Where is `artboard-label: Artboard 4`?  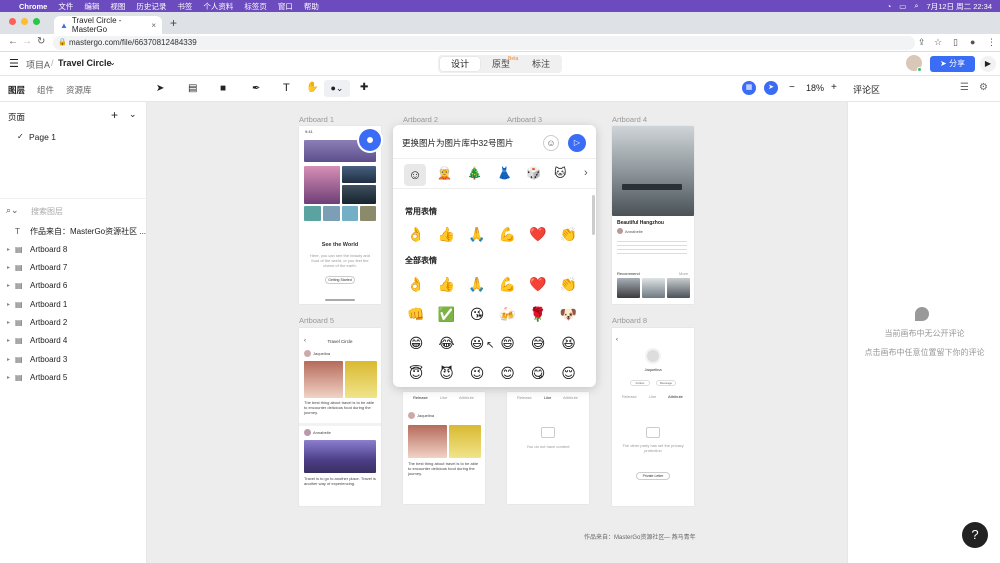 artboard-label: Artboard 4 is located at coordinates (629, 119).